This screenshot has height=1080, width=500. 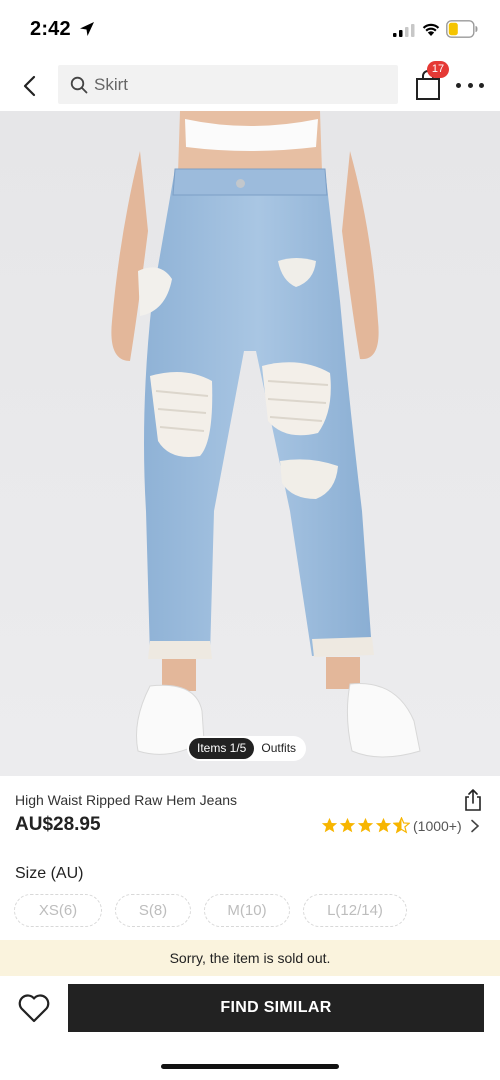 I want to click on search-icon, so click(x=79, y=84).